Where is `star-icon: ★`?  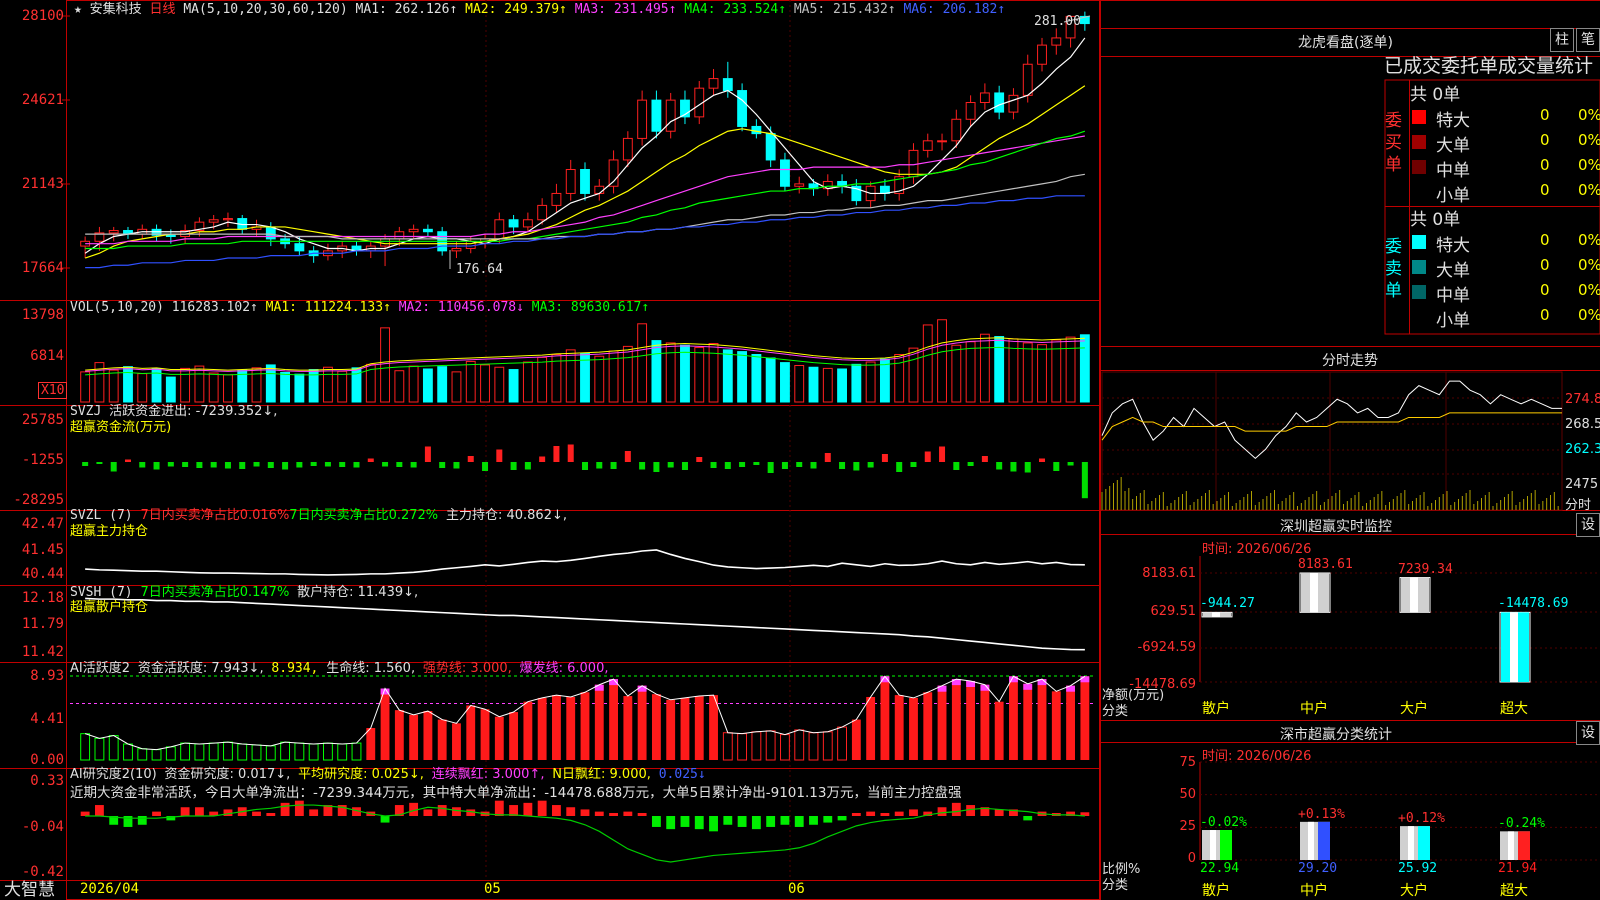
star-icon: ★ is located at coordinates (78, 9).